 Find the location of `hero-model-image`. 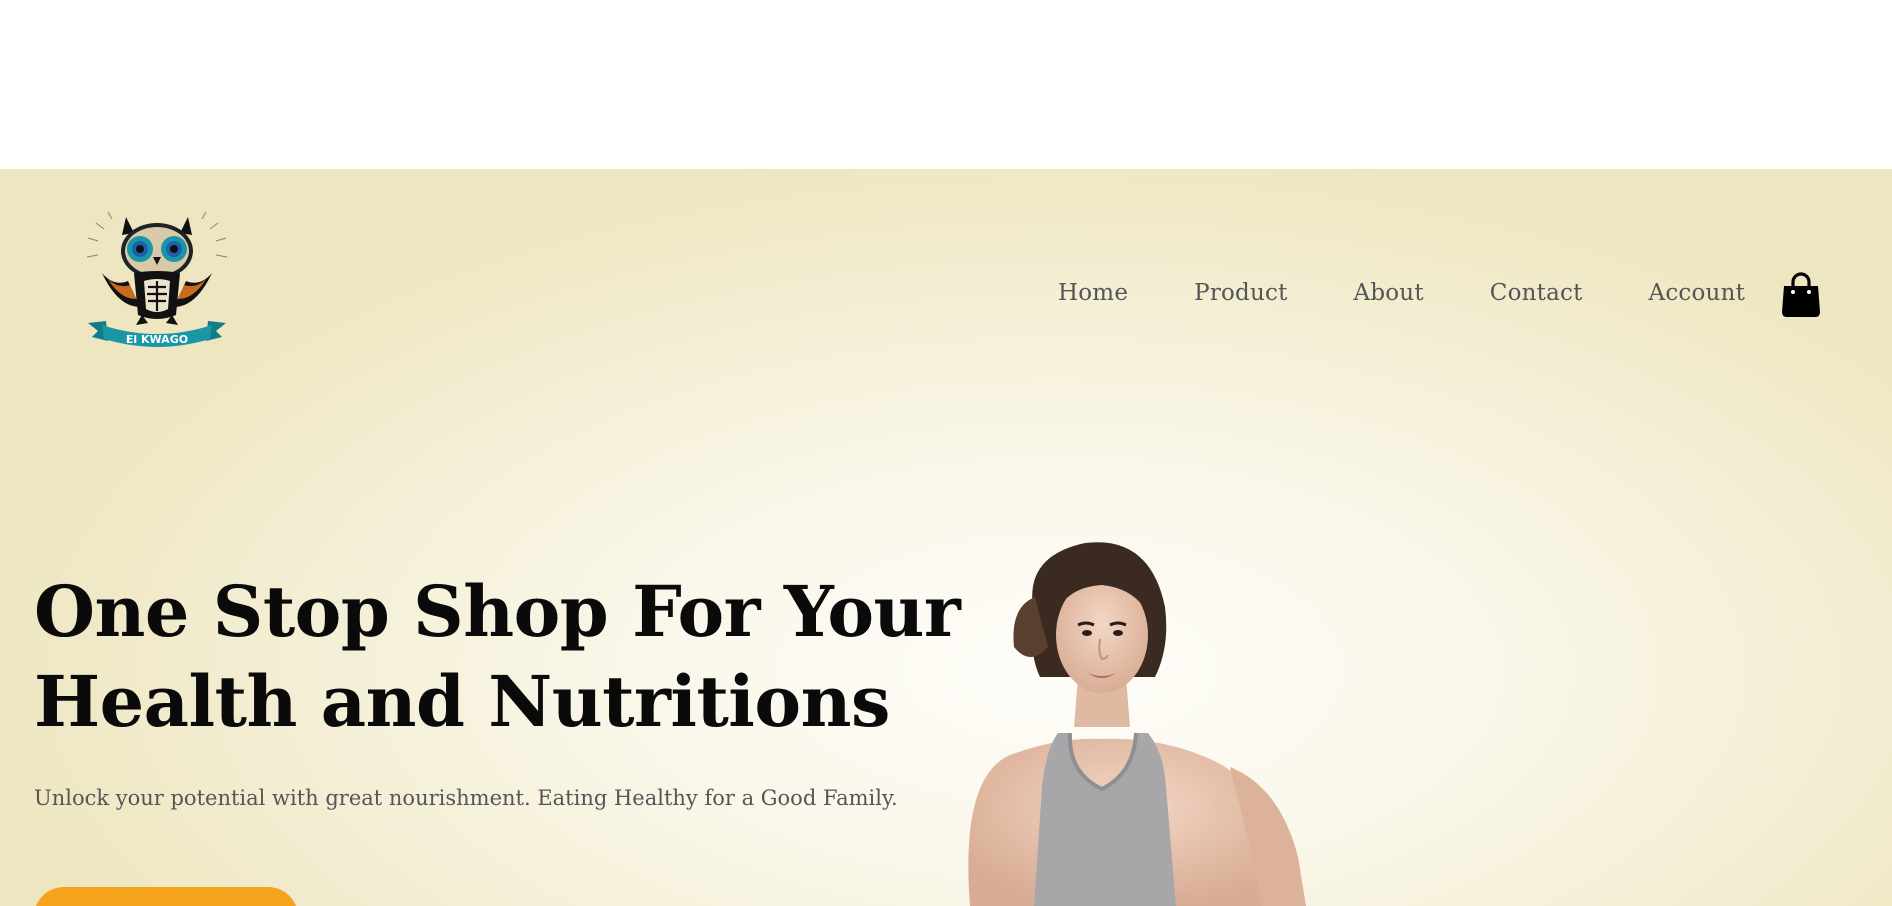

hero-model-image is located at coordinates (1137, 724).